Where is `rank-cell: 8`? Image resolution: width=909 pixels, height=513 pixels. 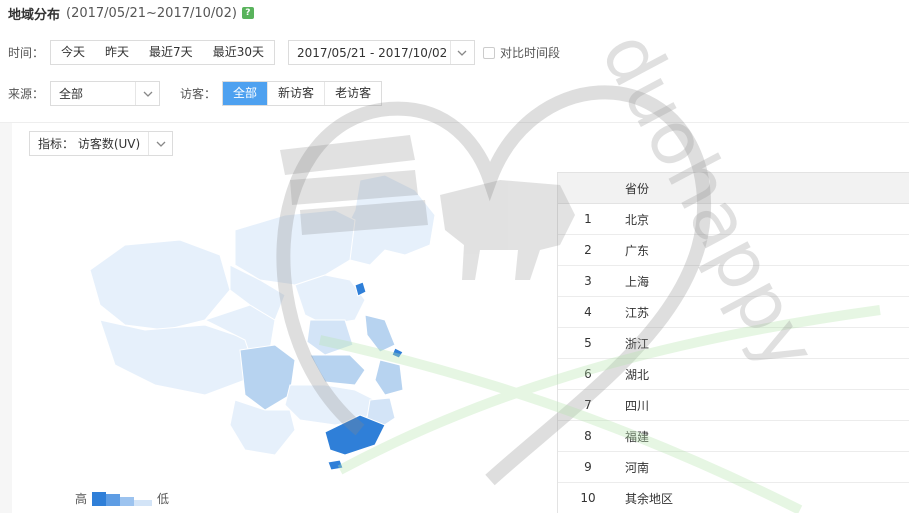
rank-cell: 8 is located at coordinates (588, 436).